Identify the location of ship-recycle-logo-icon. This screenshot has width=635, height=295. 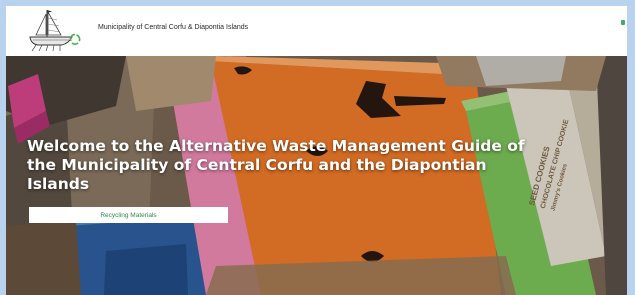
(55, 31).